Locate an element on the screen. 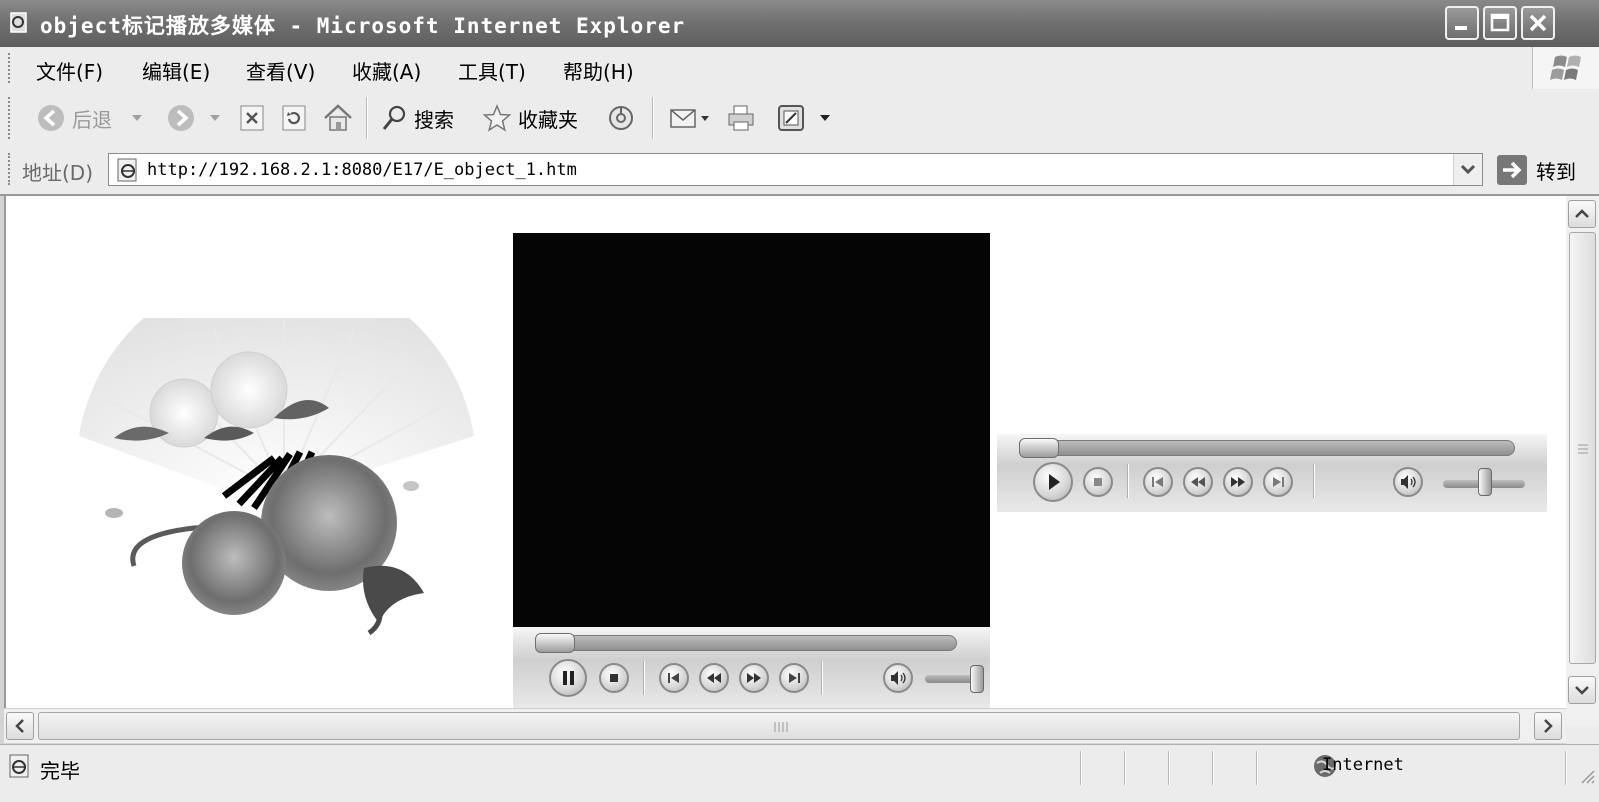 This screenshot has width=1599, height=802. menu-favorites: 收藏(A) is located at coordinates (386, 70).